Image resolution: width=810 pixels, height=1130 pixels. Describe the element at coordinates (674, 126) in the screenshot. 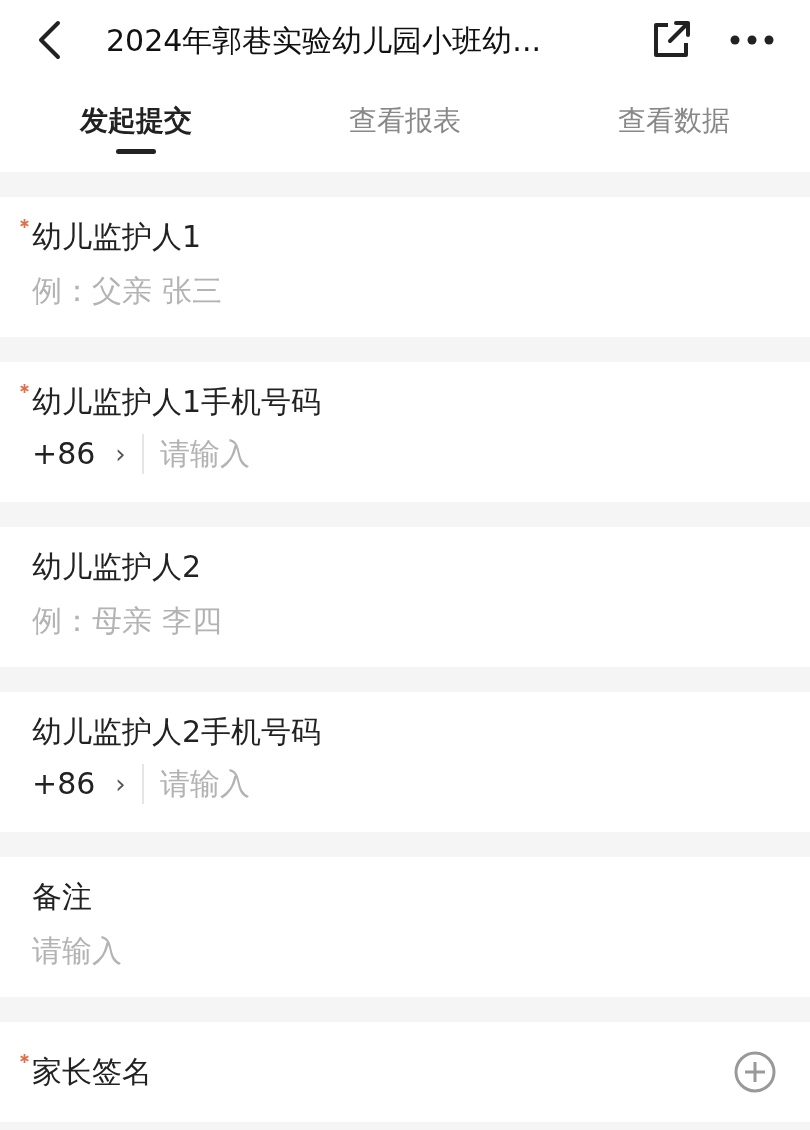

I see `tab: 查看数据` at that location.